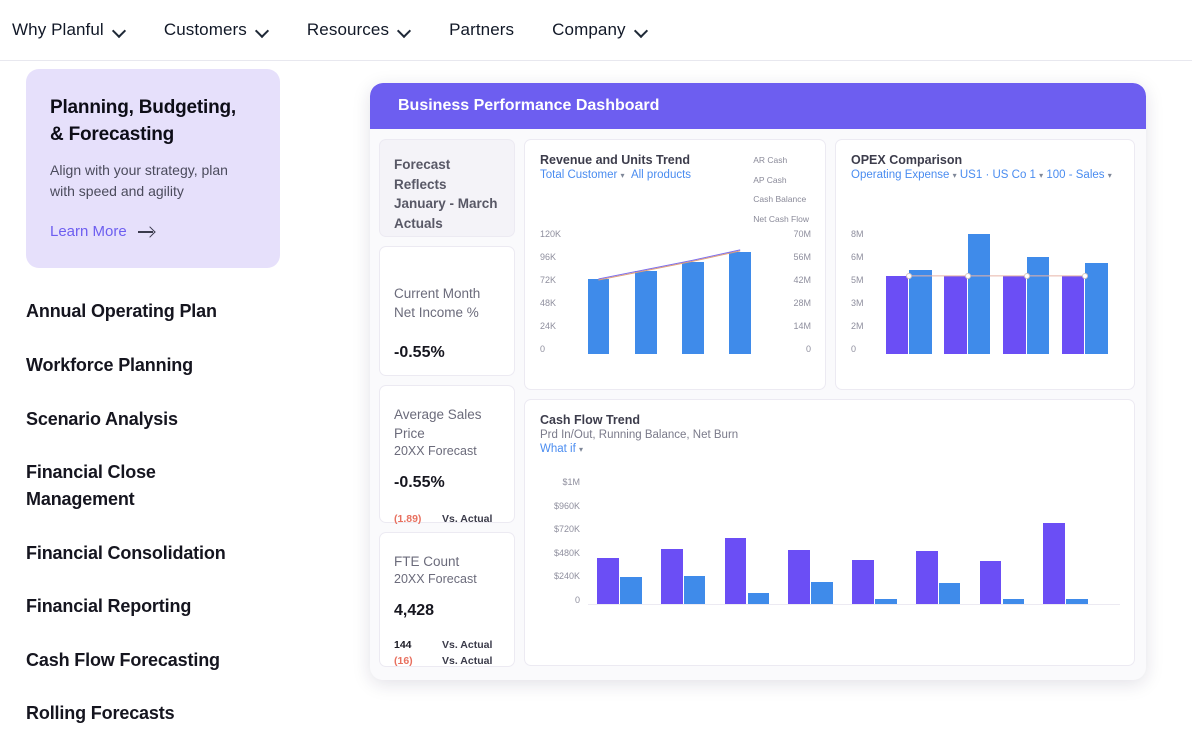  Describe the element at coordinates (141, 660) in the screenshot. I see `sidebar-item-cash-flow-forecasting: Cash Flow Forecasting` at that location.